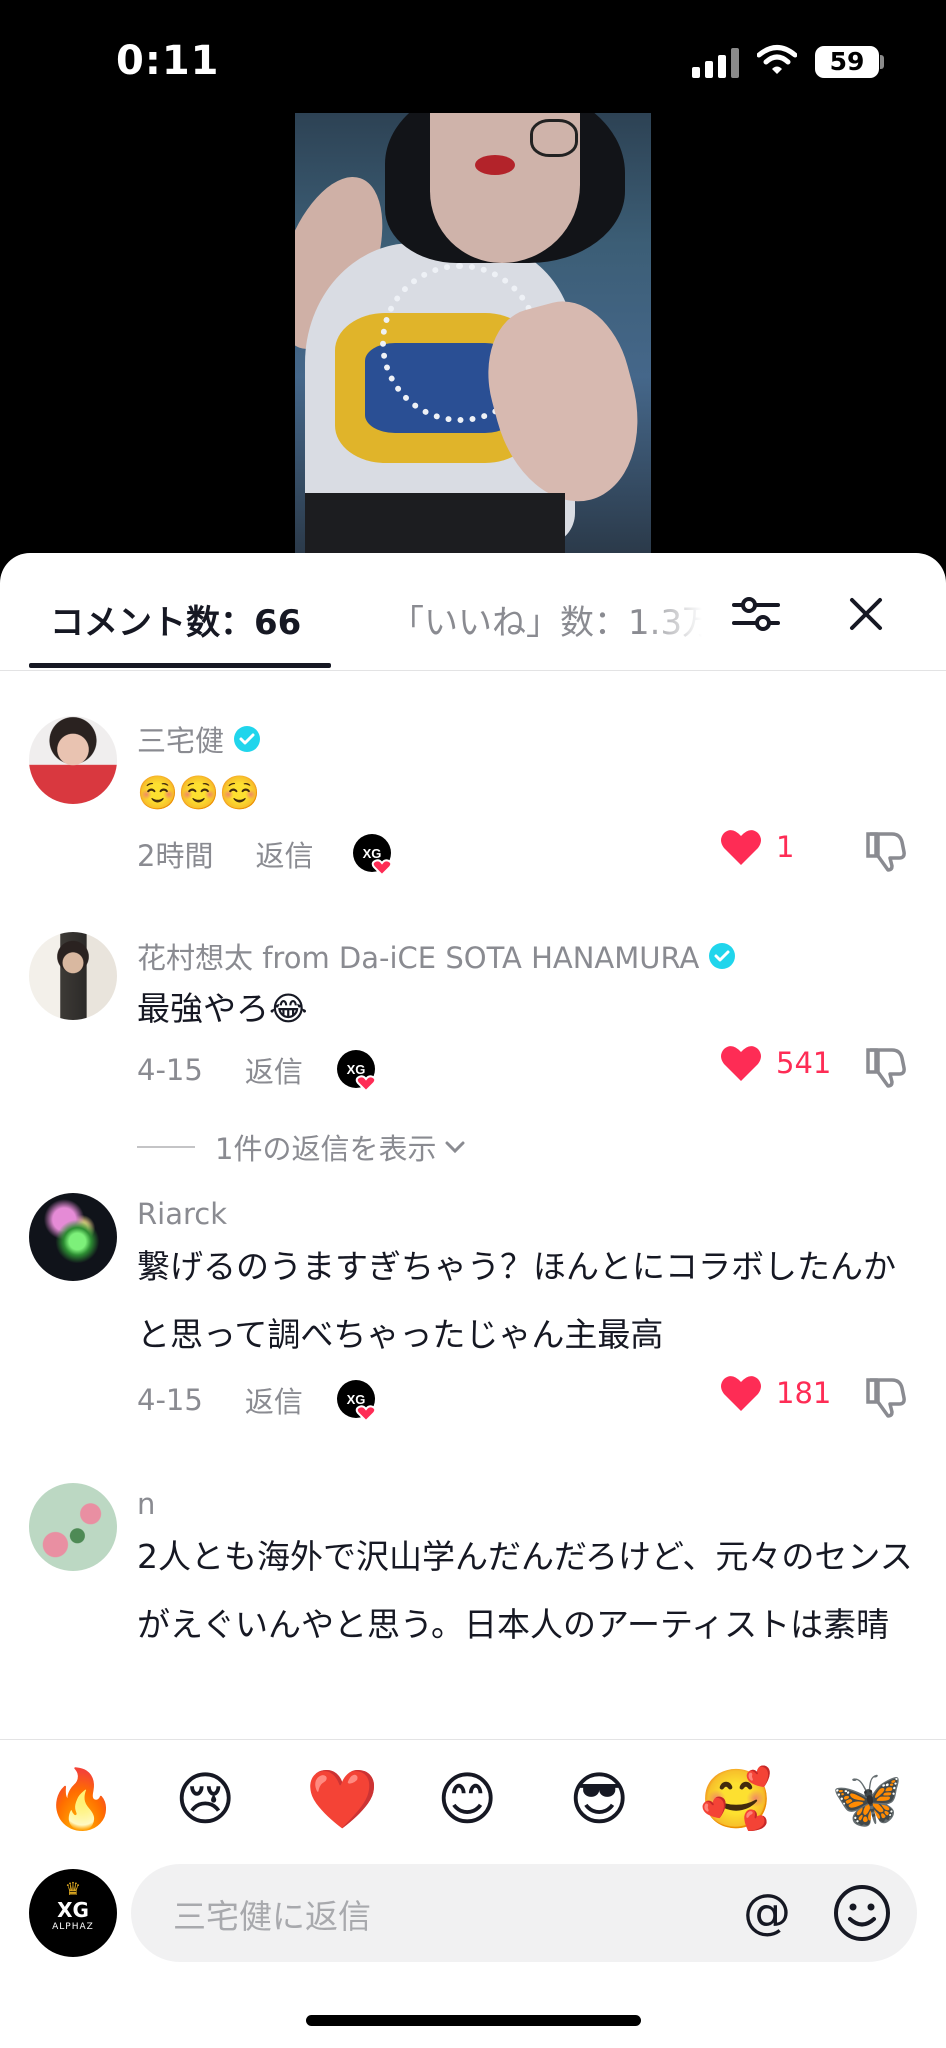  I want to click on tab-bar: コメント数：66 「いいね」数：1.3万, so click(473, 612).